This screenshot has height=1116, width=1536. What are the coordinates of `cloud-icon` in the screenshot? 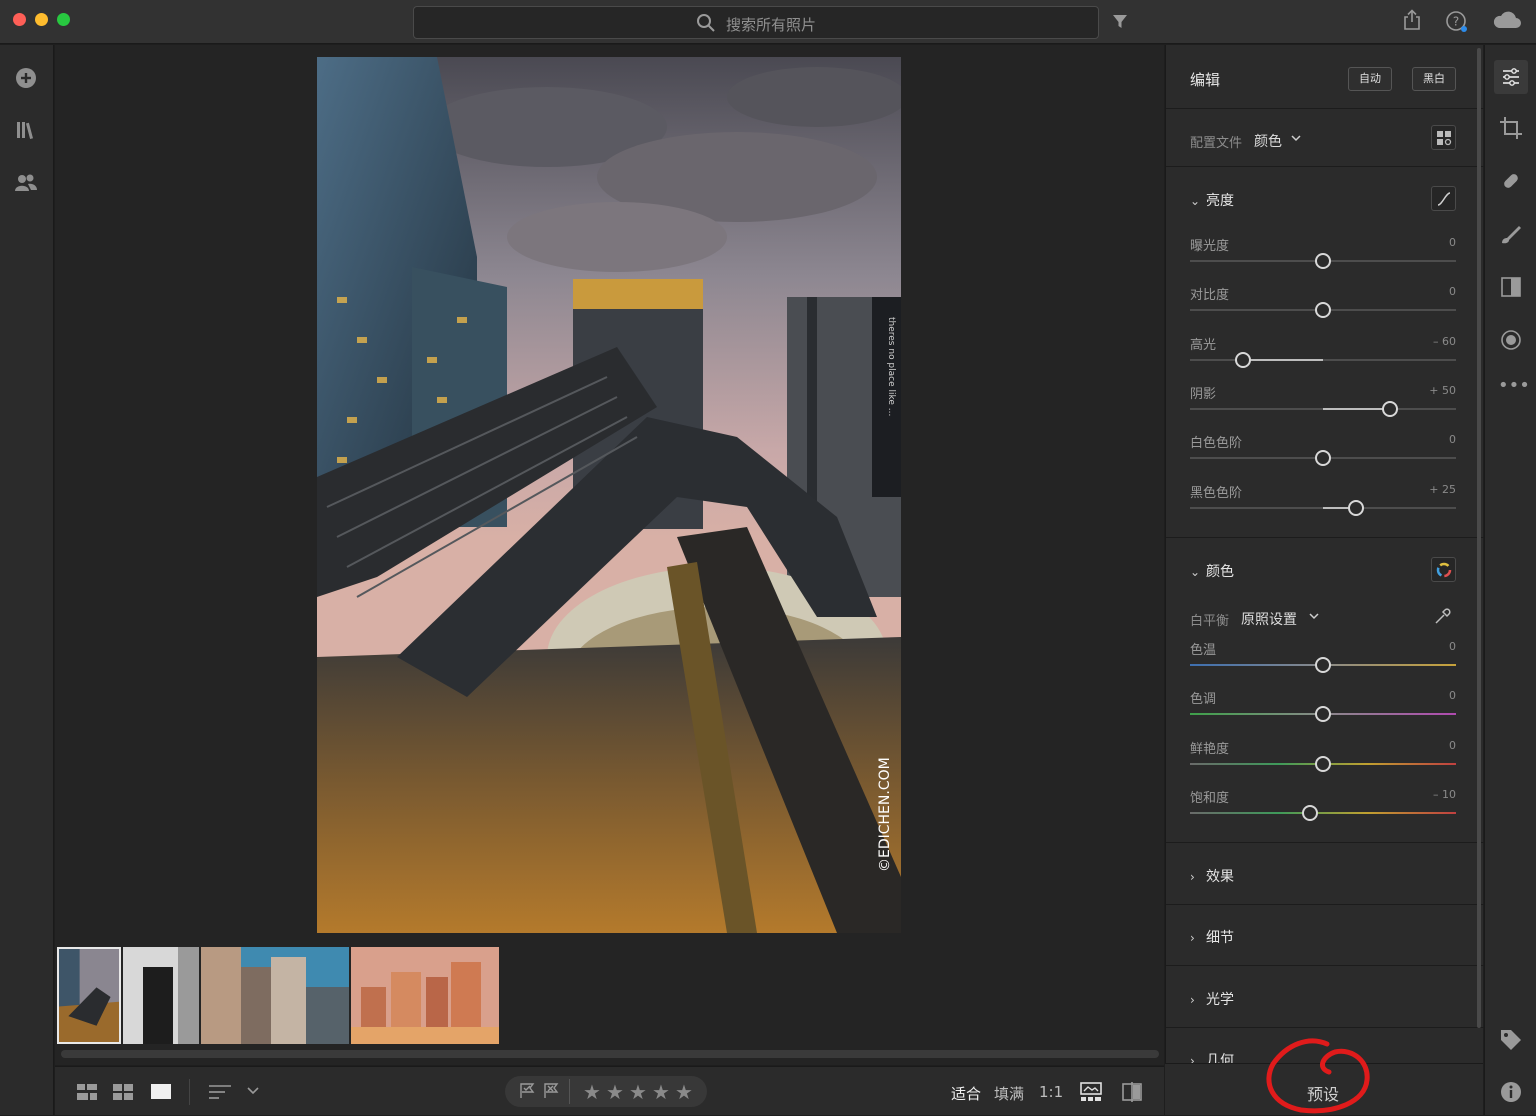 It's located at (1507, 20).